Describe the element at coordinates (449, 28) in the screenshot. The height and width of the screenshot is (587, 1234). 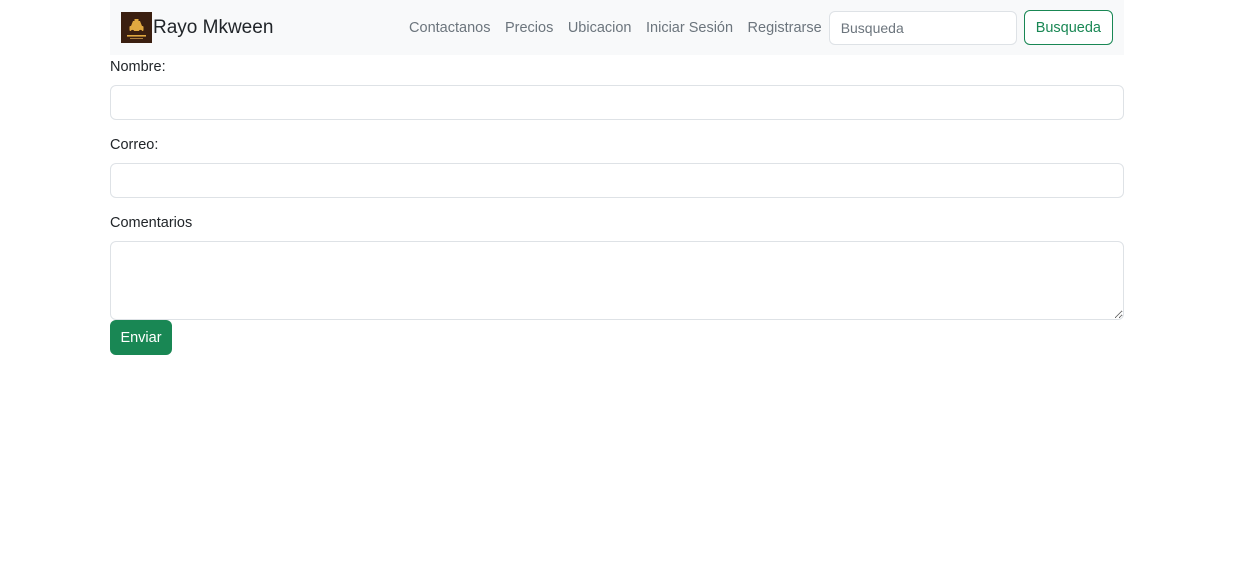
I see `nav-link-contactanos: Contactanos` at that location.